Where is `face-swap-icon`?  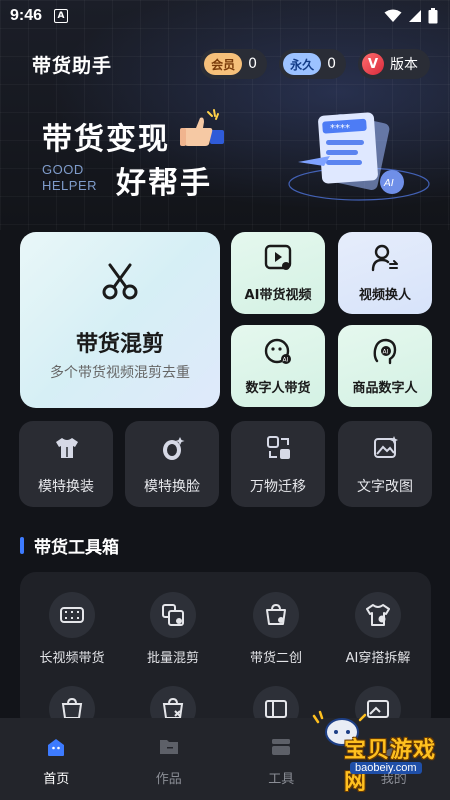
face-swap-icon is located at coordinates (174, 448).